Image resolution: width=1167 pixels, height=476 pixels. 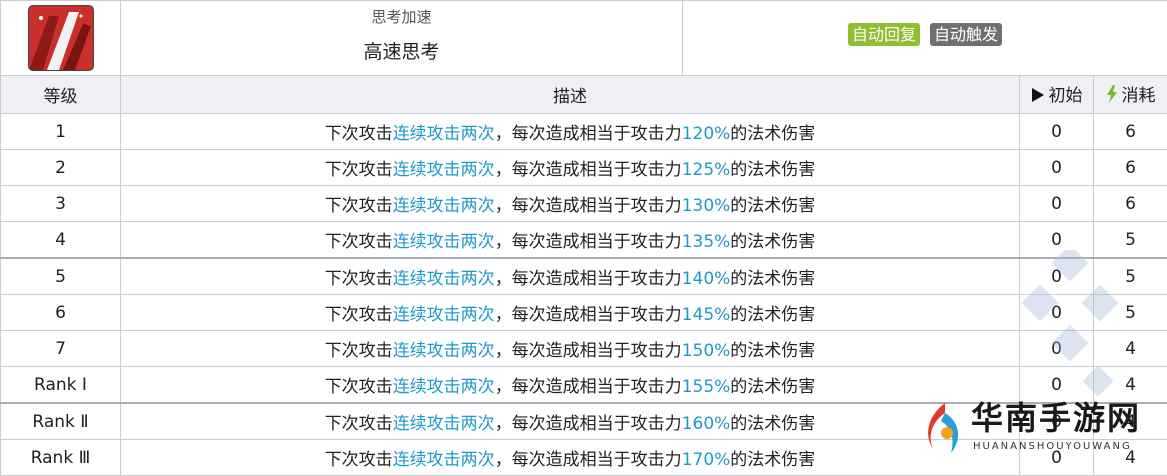 I want to click on table-row: 5下次攻击连续攻击两次，每次造成相当于攻击力140%的法术伤害05, so click(x=584, y=276).